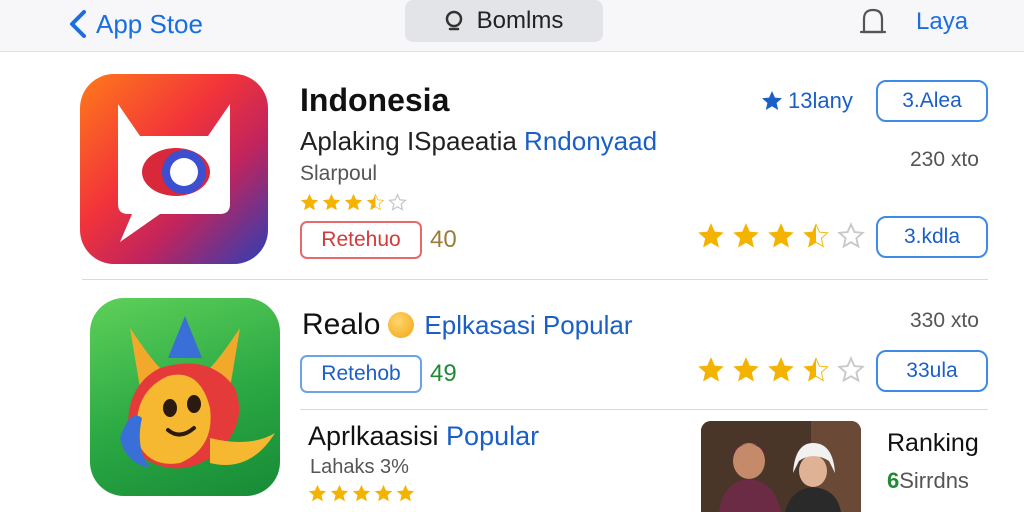  I want to click on back-label: App Stoe, so click(149, 23).